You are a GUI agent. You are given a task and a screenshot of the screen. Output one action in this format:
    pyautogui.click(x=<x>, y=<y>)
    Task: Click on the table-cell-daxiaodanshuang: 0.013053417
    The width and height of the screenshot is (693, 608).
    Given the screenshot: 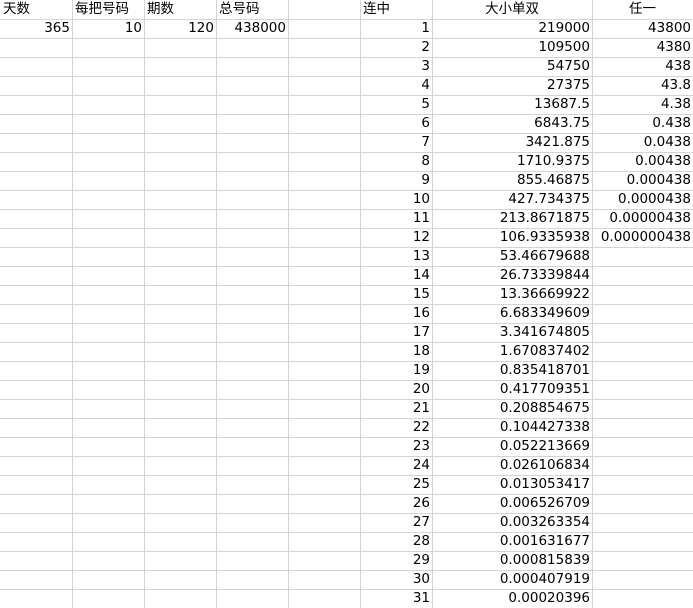 What is the action you would take?
    pyautogui.click(x=512, y=484)
    